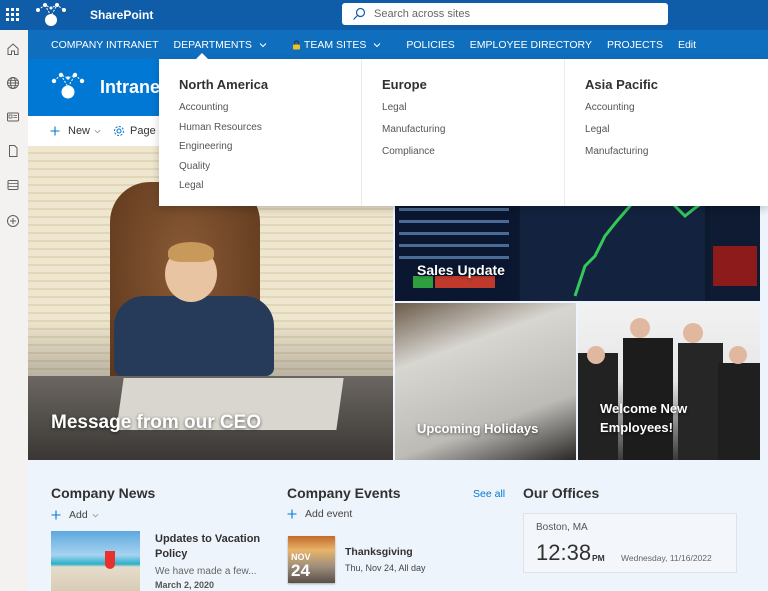  Describe the element at coordinates (51, 15) in the screenshot. I see `organization-logo-icon` at that location.